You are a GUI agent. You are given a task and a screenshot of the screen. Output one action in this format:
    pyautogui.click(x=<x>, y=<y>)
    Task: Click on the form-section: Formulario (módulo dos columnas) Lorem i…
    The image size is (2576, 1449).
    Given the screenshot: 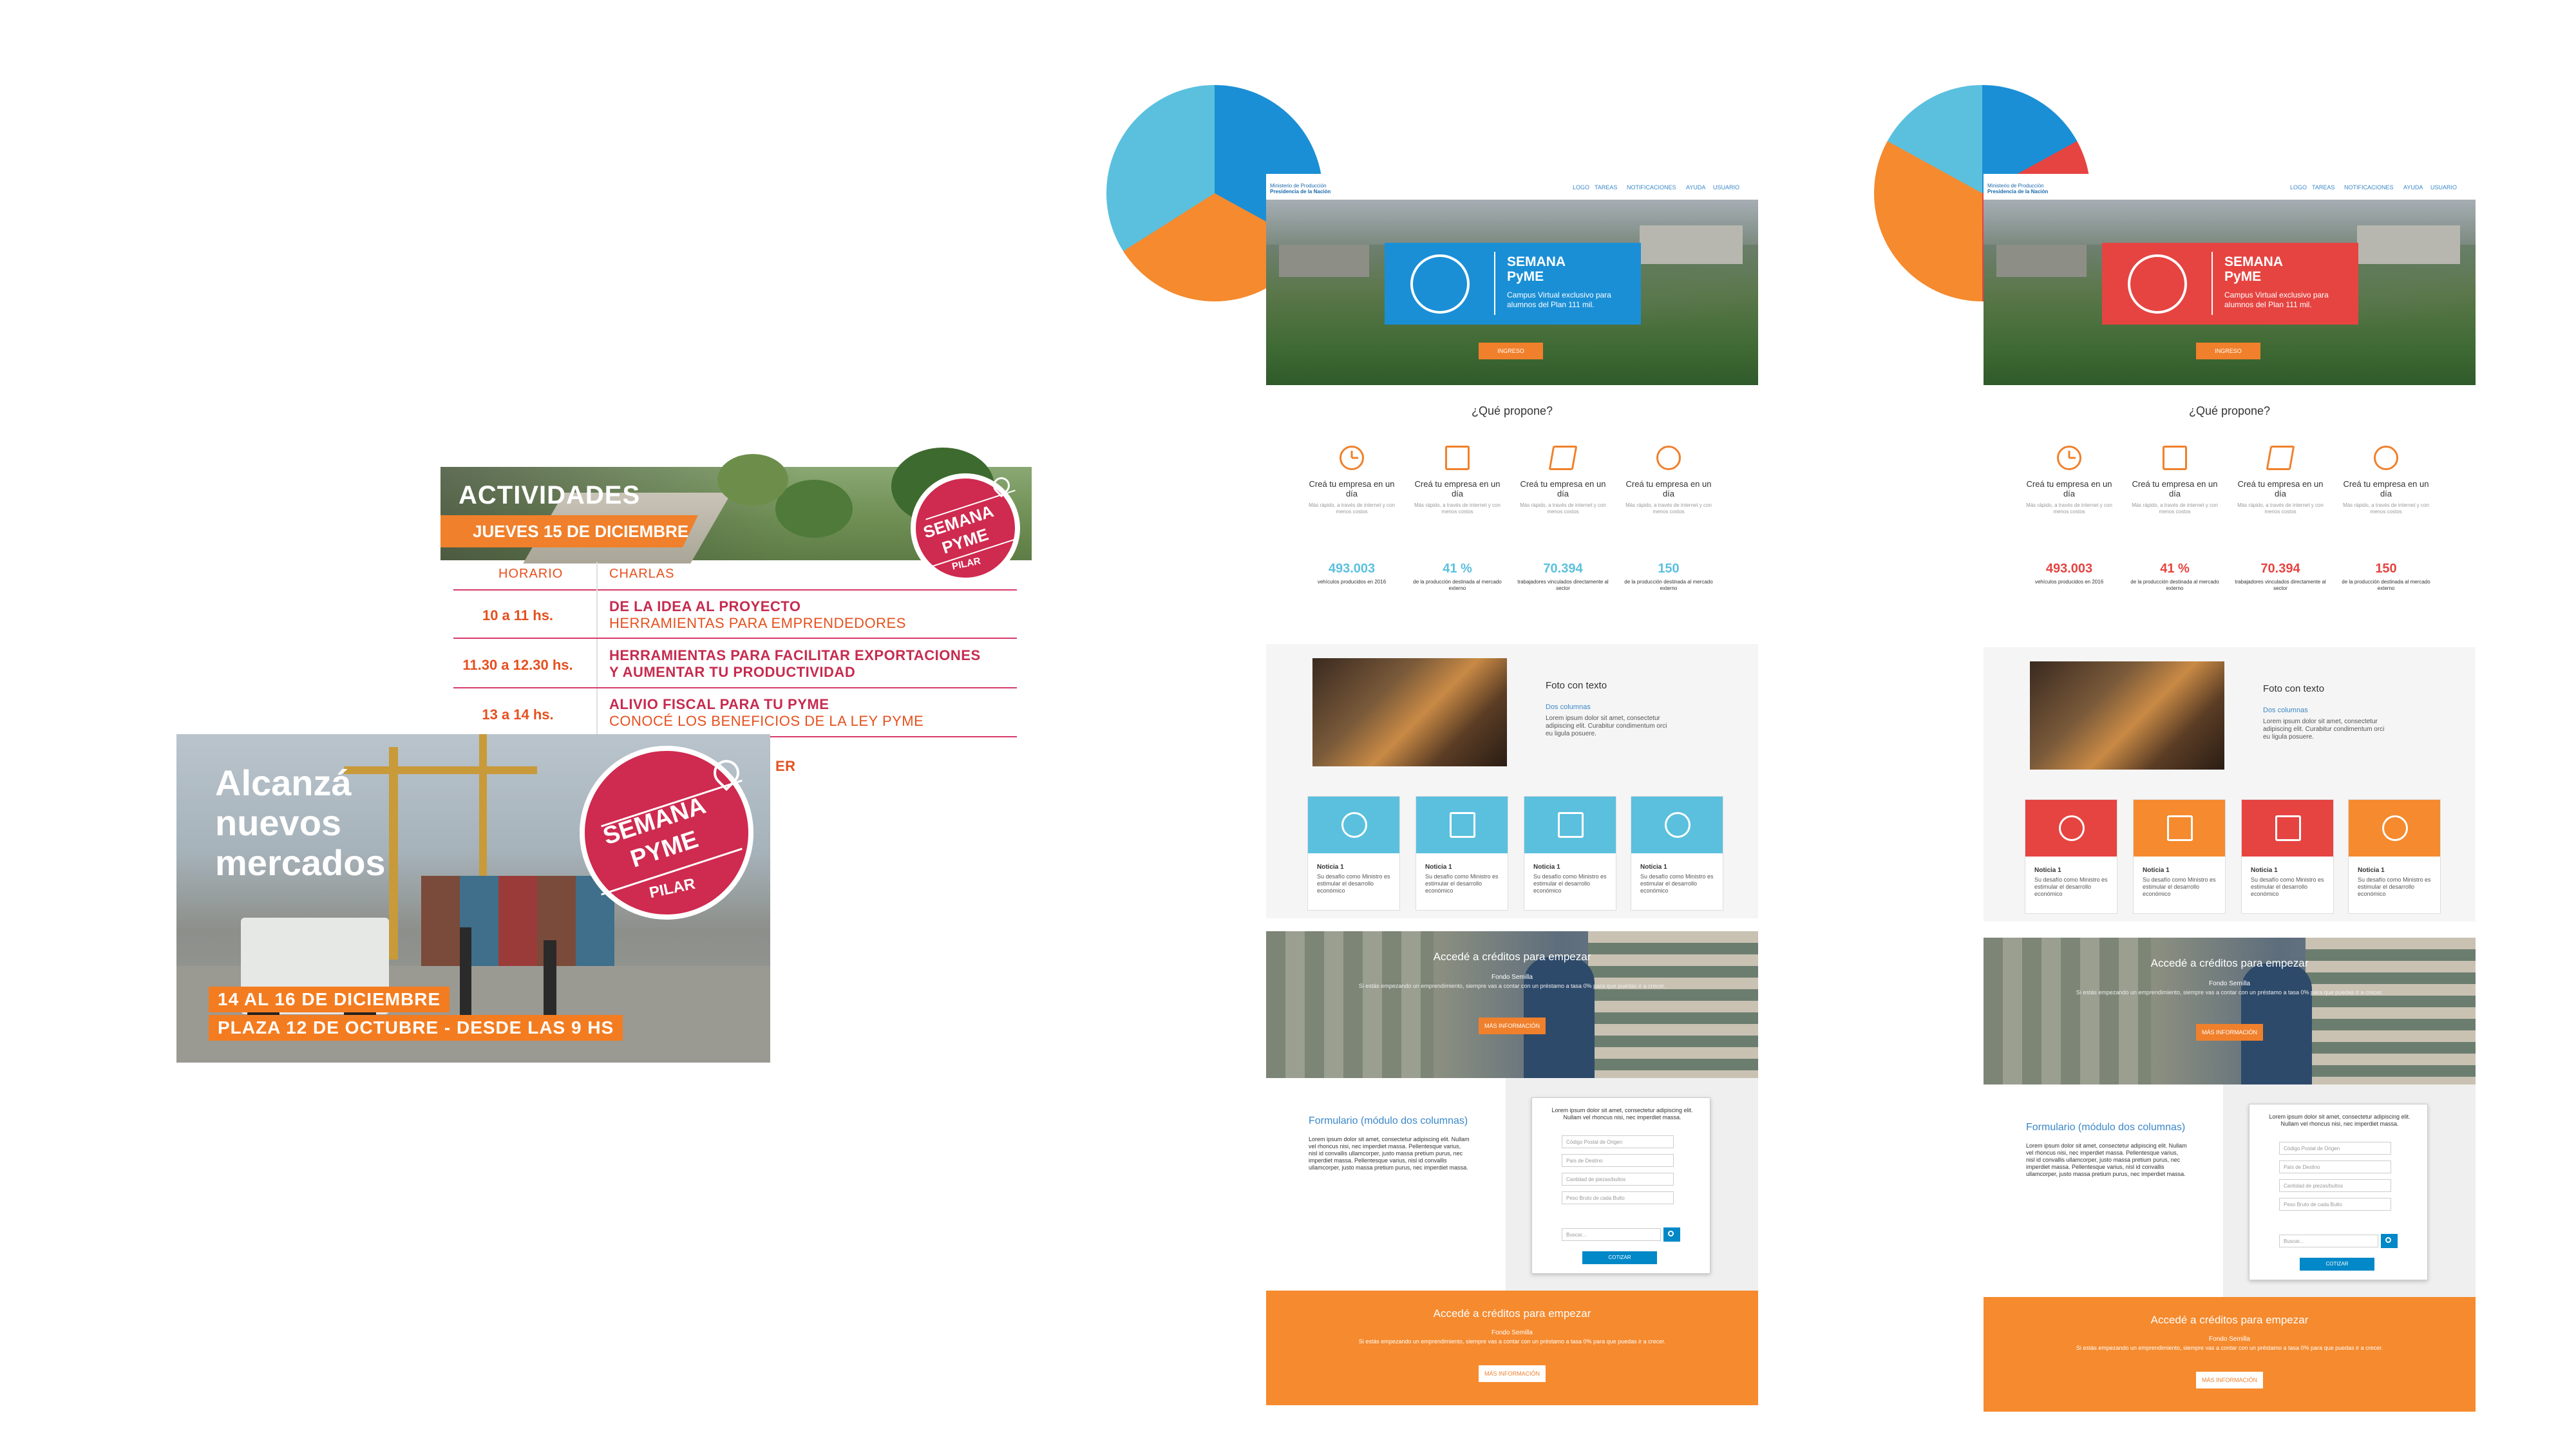 What is the action you would take?
    pyautogui.click(x=2230, y=1190)
    